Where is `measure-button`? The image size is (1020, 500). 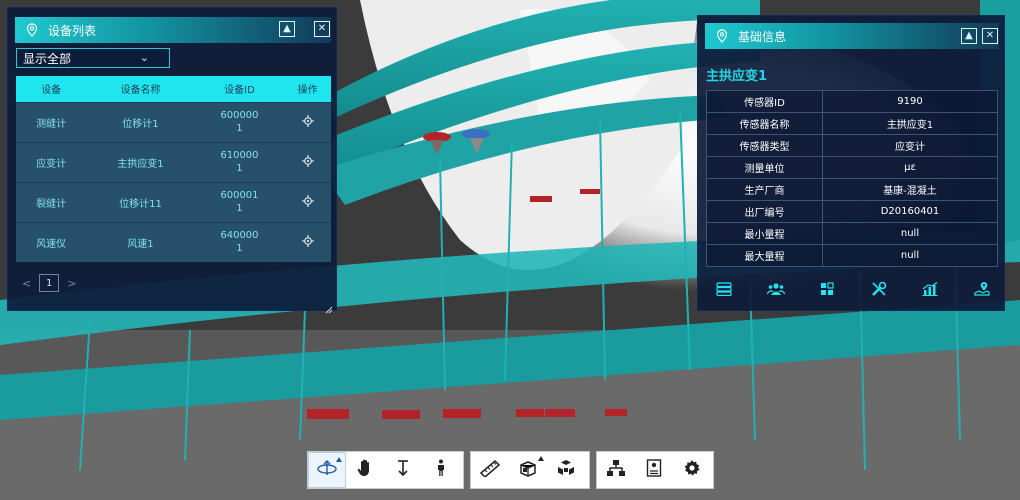 measure-button is located at coordinates (490, 470).